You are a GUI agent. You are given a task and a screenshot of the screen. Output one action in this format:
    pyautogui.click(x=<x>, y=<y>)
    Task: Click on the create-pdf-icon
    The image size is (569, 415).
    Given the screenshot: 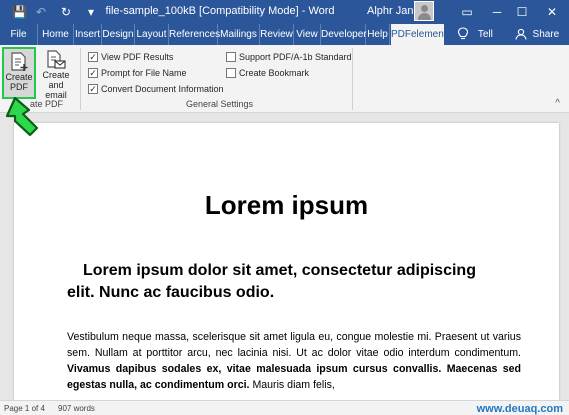 What is the action you would take?
    pyautogui.click(x=19, y=61)
    